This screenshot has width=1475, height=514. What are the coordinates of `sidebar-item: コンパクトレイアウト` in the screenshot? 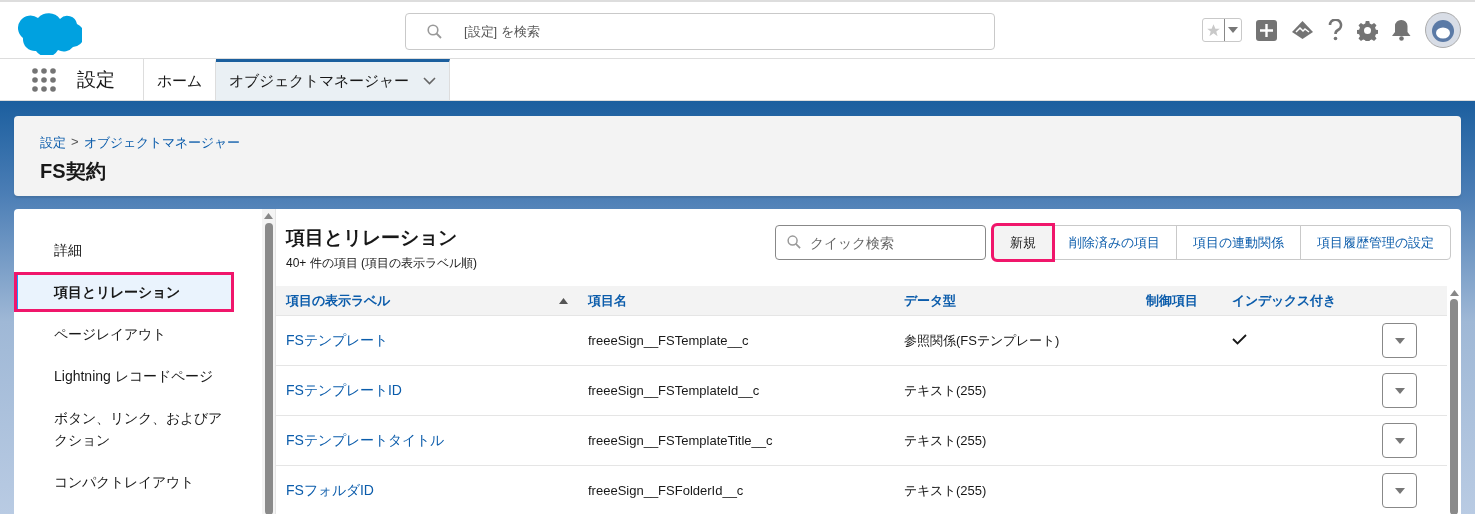 It's located at (138, 482).